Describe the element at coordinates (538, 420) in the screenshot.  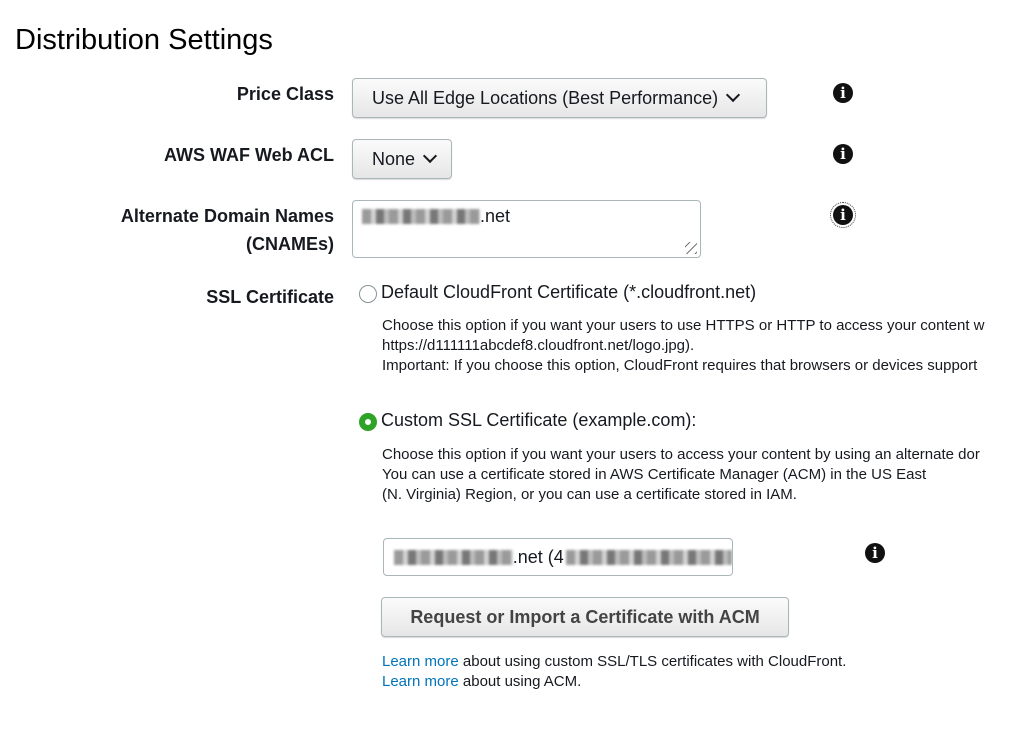
I see `custom-cert-label: Custom SSL Certificate (example.com):` at that location.